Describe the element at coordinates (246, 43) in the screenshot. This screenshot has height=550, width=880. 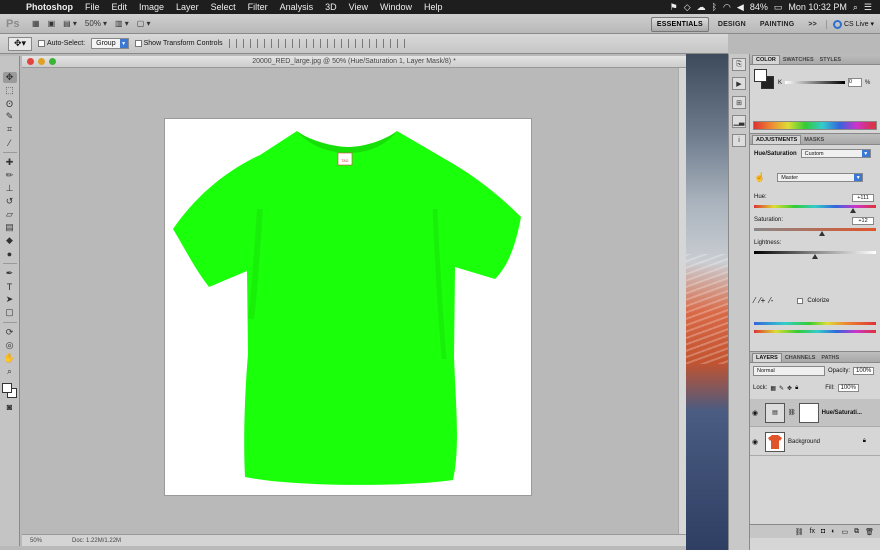
I see `align-vcenter-icon` at that location.